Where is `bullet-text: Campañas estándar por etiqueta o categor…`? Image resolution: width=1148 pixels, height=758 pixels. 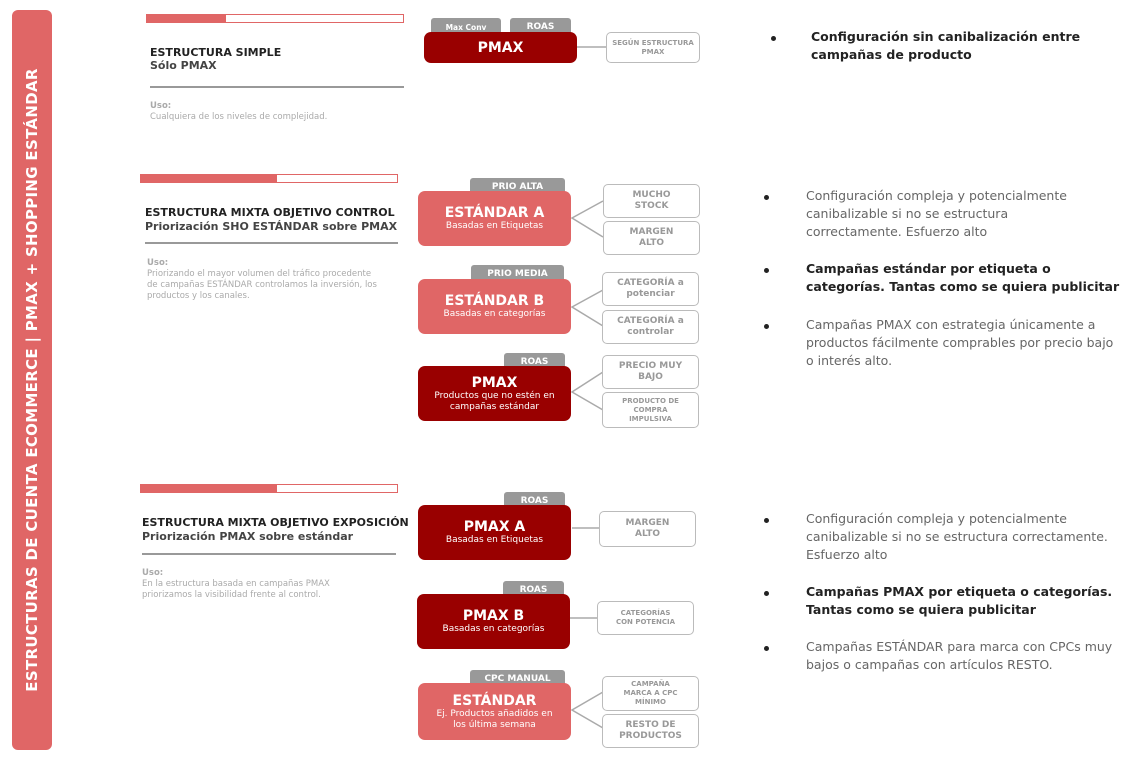 bullet-text: Campañas estándar por etiqueta o categor… is located at coordinates (963, 277).